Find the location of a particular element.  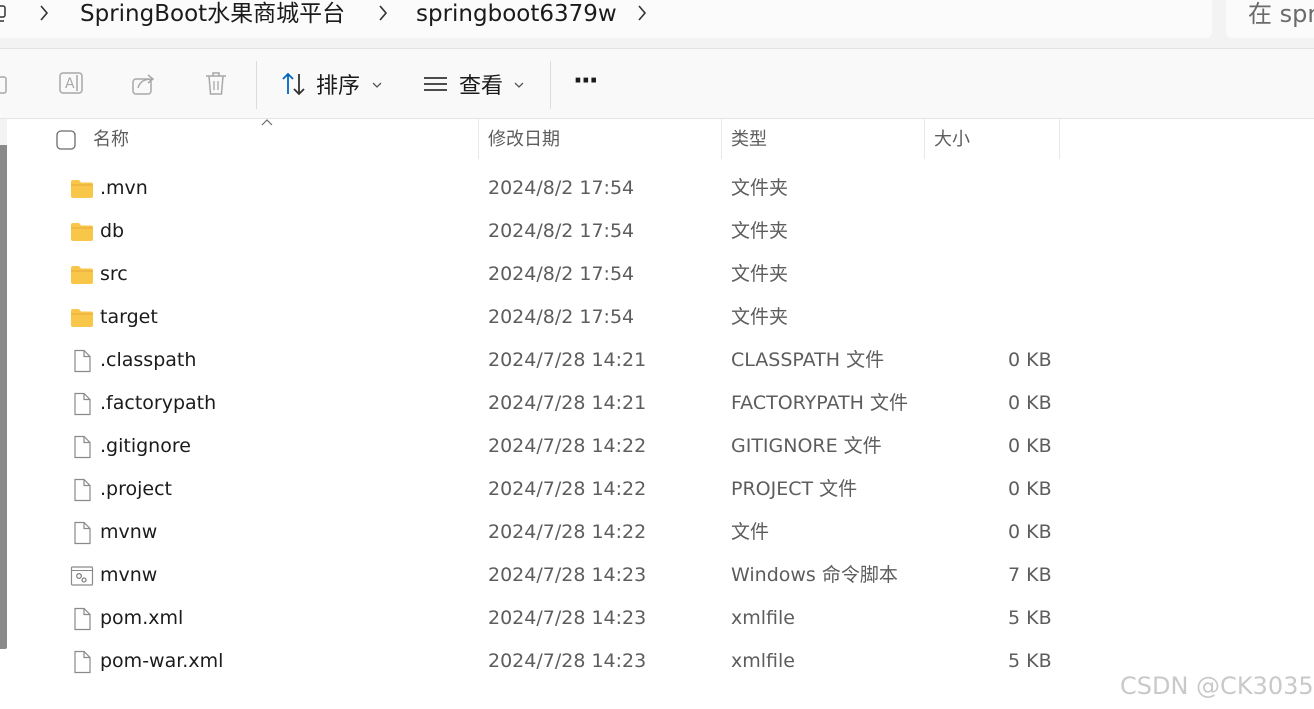

share-icon is located at coordinates (145, 84).